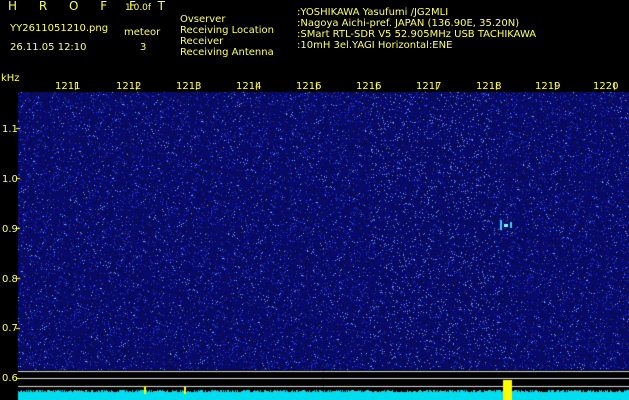 Image resolution: width=629 pixels, height=400 pixels. What do you see at coordinates (189, 86) in the screenshot?
I see `time-axis-label: 1213` at bounding box center [189, 86].